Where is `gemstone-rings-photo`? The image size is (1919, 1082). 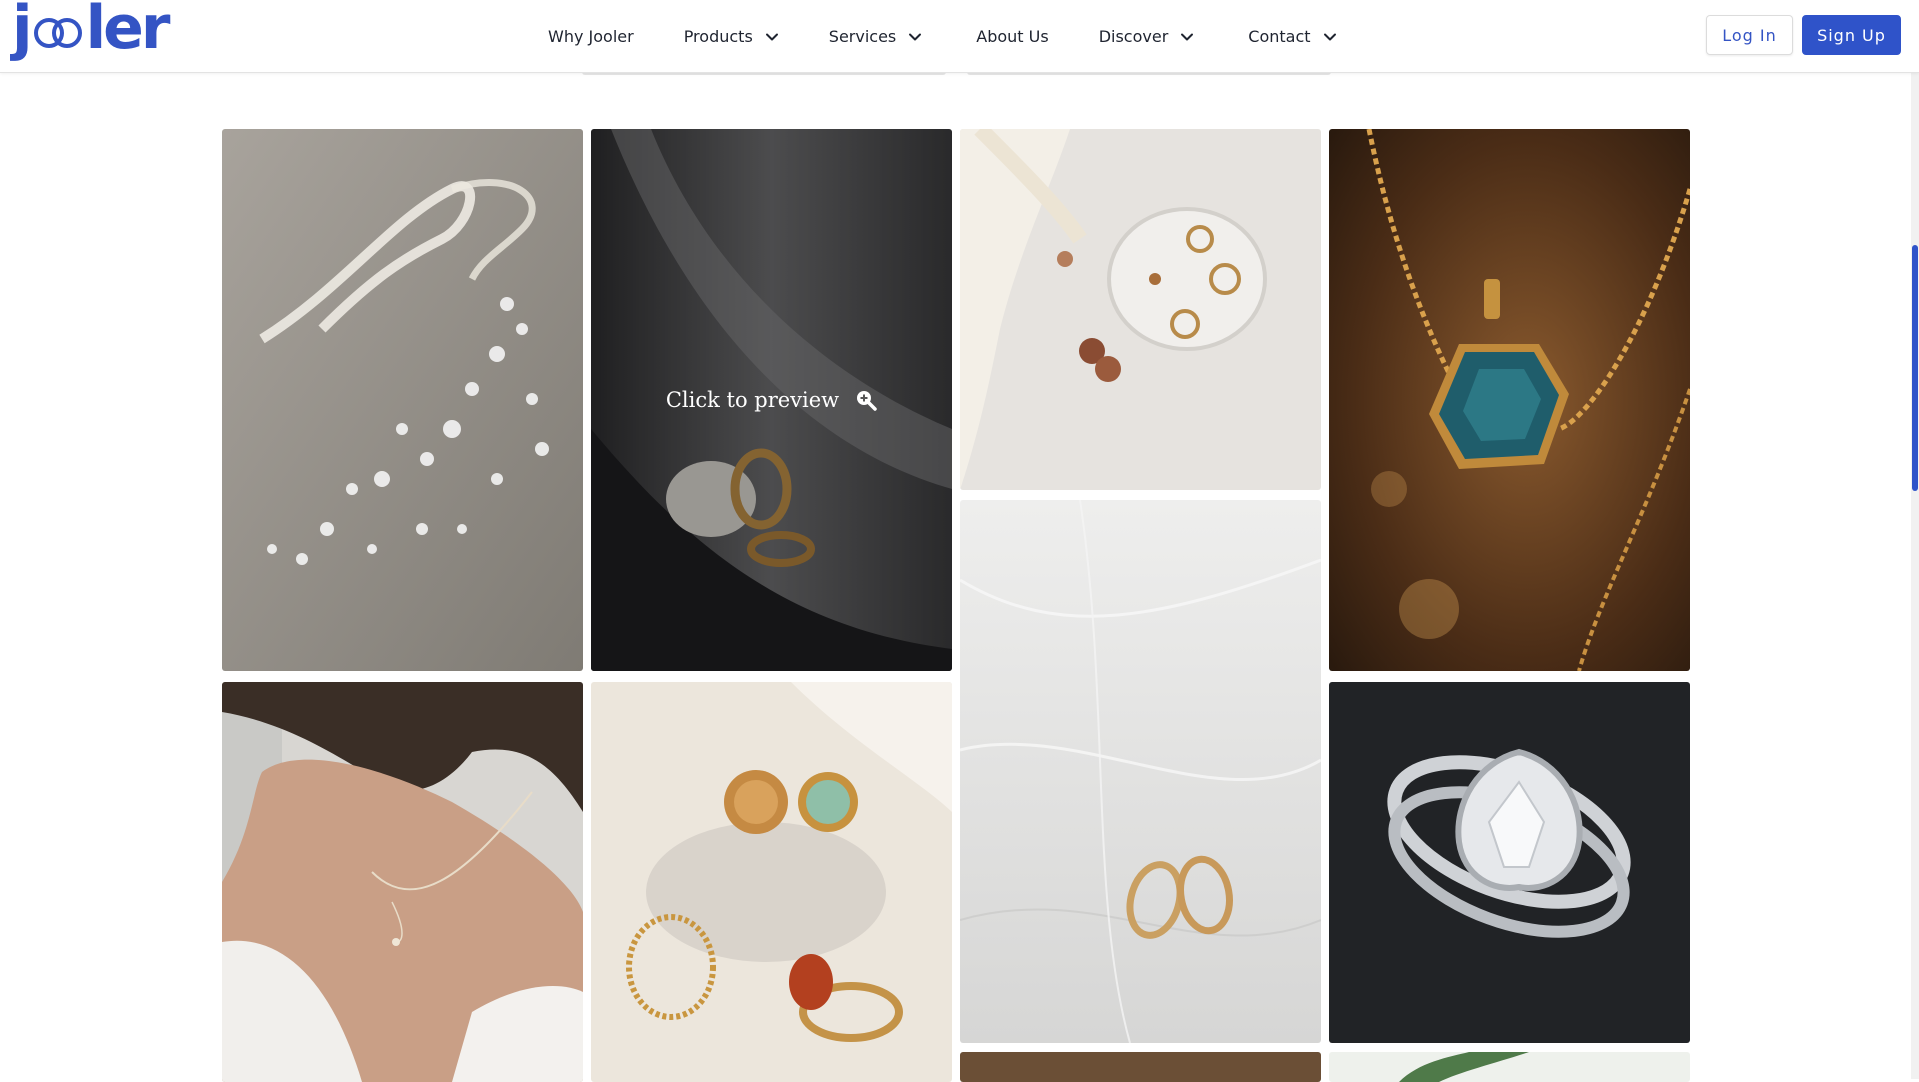
gemstone-rings-photo is located at coordinates (771, 882).